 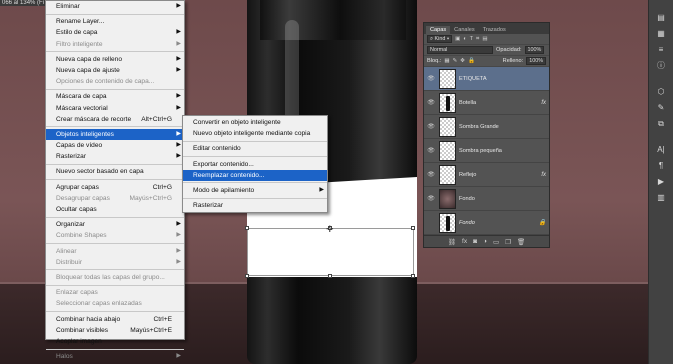 I want to click on layer-thumbnail, so click(x=447, y=174).